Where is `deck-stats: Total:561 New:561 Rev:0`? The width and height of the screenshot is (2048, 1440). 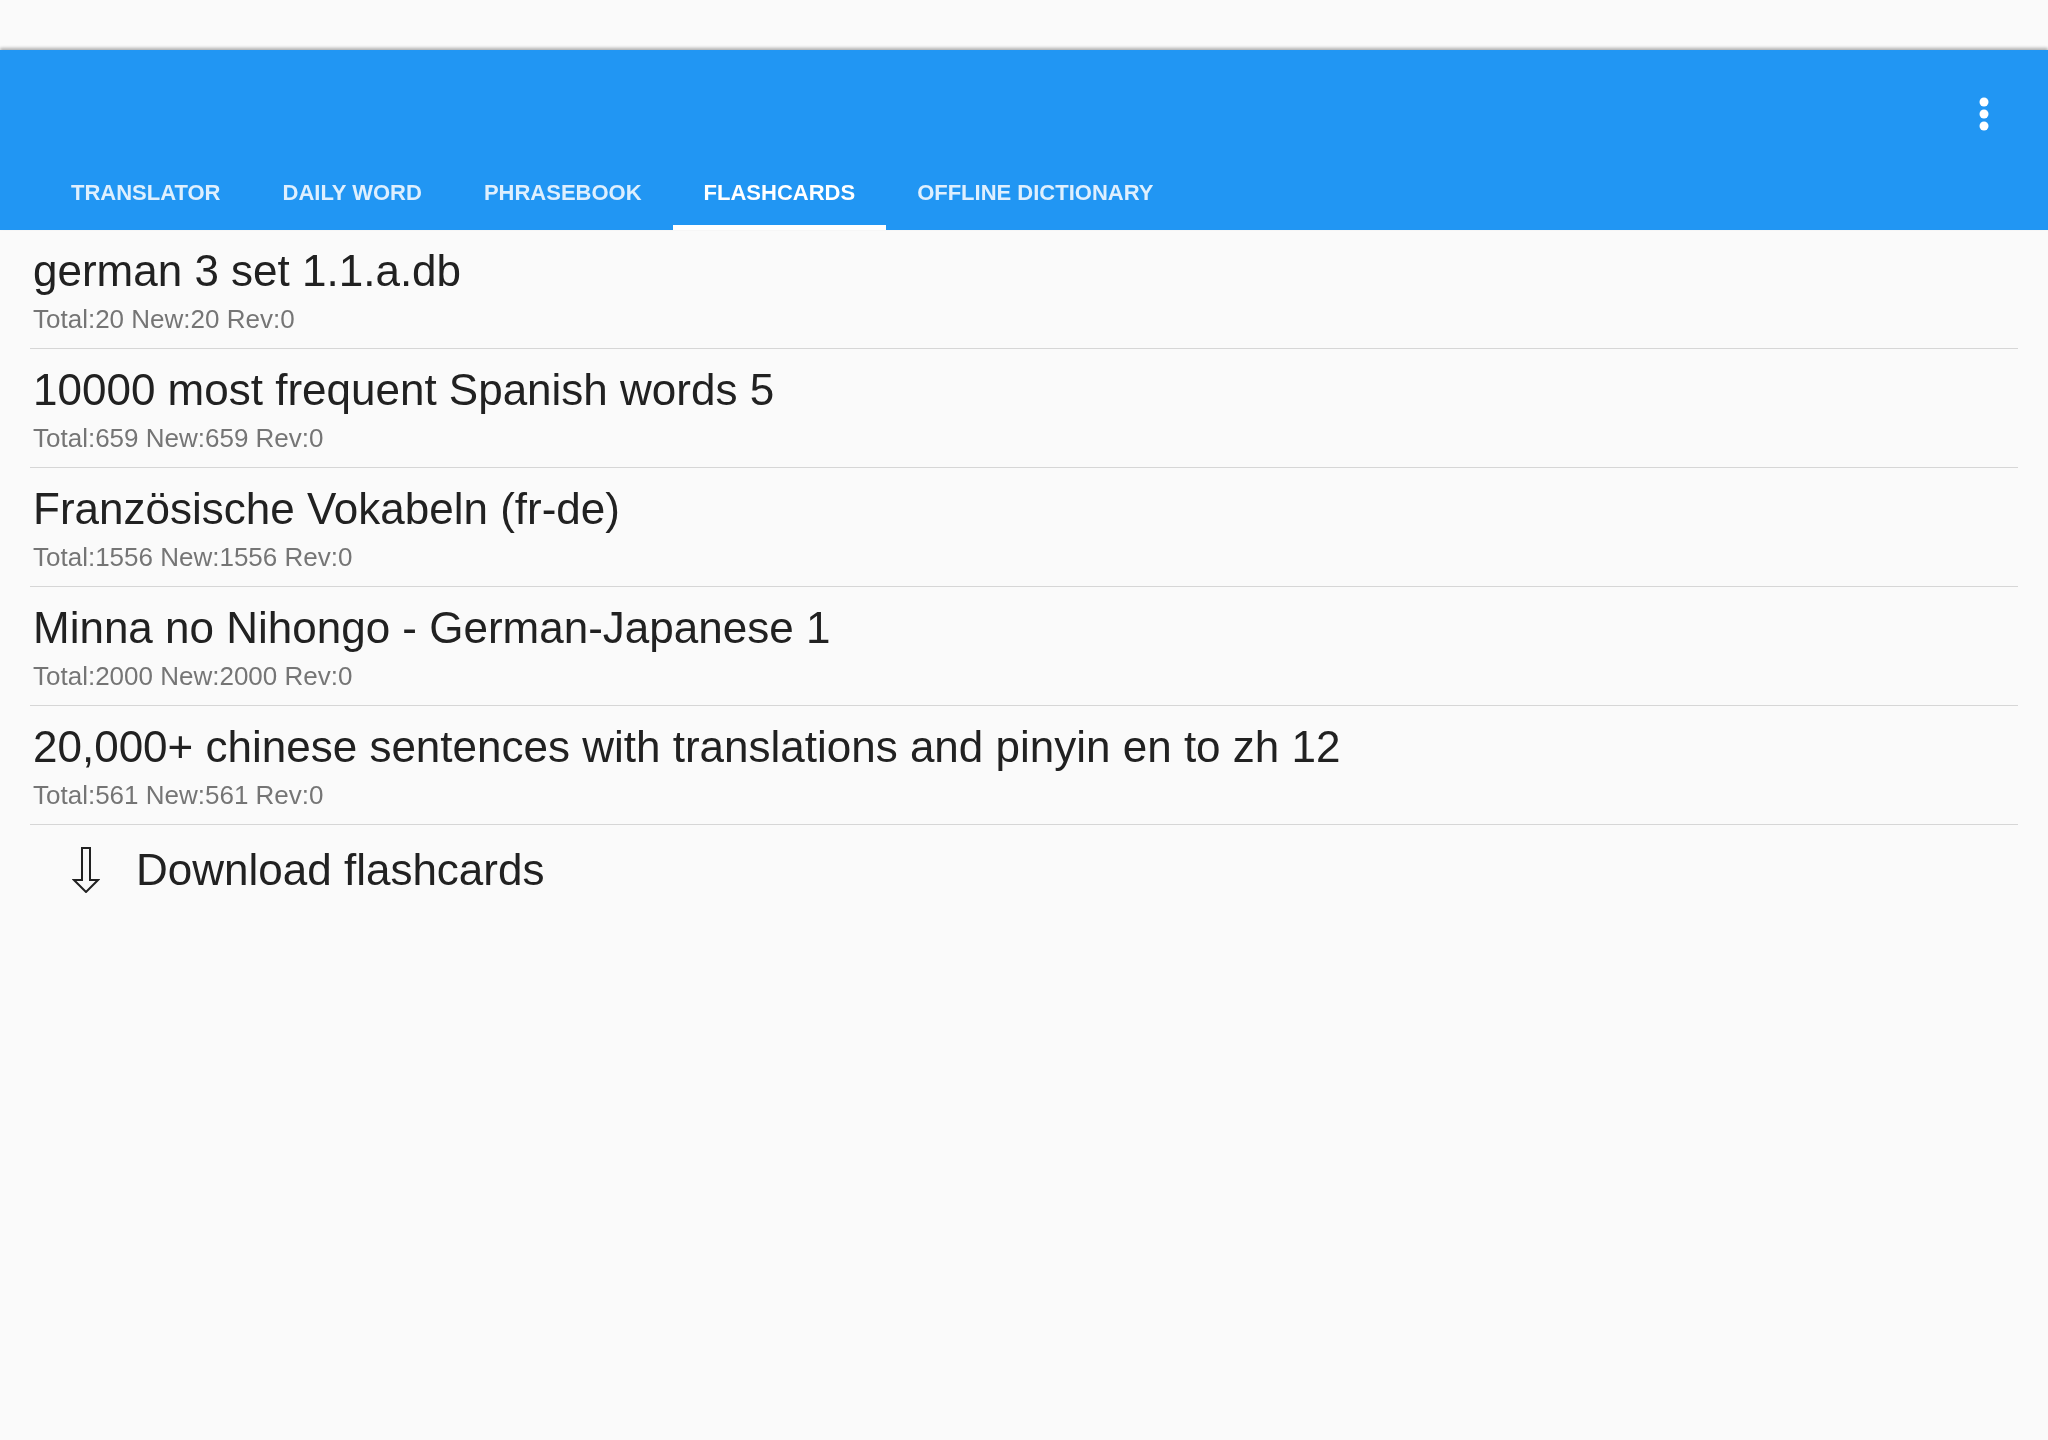 deck-stats: Total:561 New:561 Rev:0 is located at coordinates (179, 795).